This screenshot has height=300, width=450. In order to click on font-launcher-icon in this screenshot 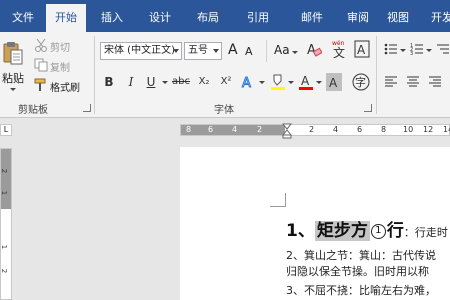, I will do `click(368, 108)`.